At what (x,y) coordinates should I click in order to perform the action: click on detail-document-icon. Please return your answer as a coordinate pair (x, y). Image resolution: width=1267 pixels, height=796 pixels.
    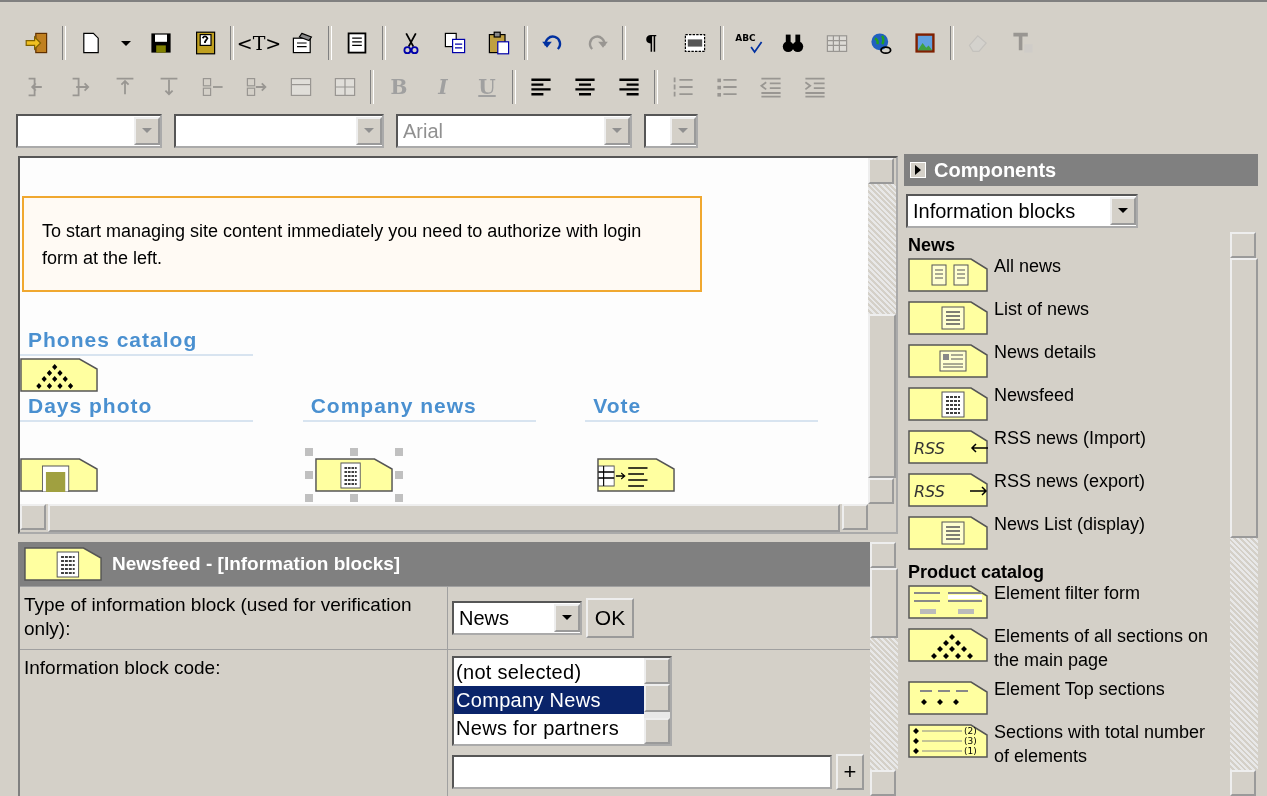
    Looking at the image, I should click on (948, 361).